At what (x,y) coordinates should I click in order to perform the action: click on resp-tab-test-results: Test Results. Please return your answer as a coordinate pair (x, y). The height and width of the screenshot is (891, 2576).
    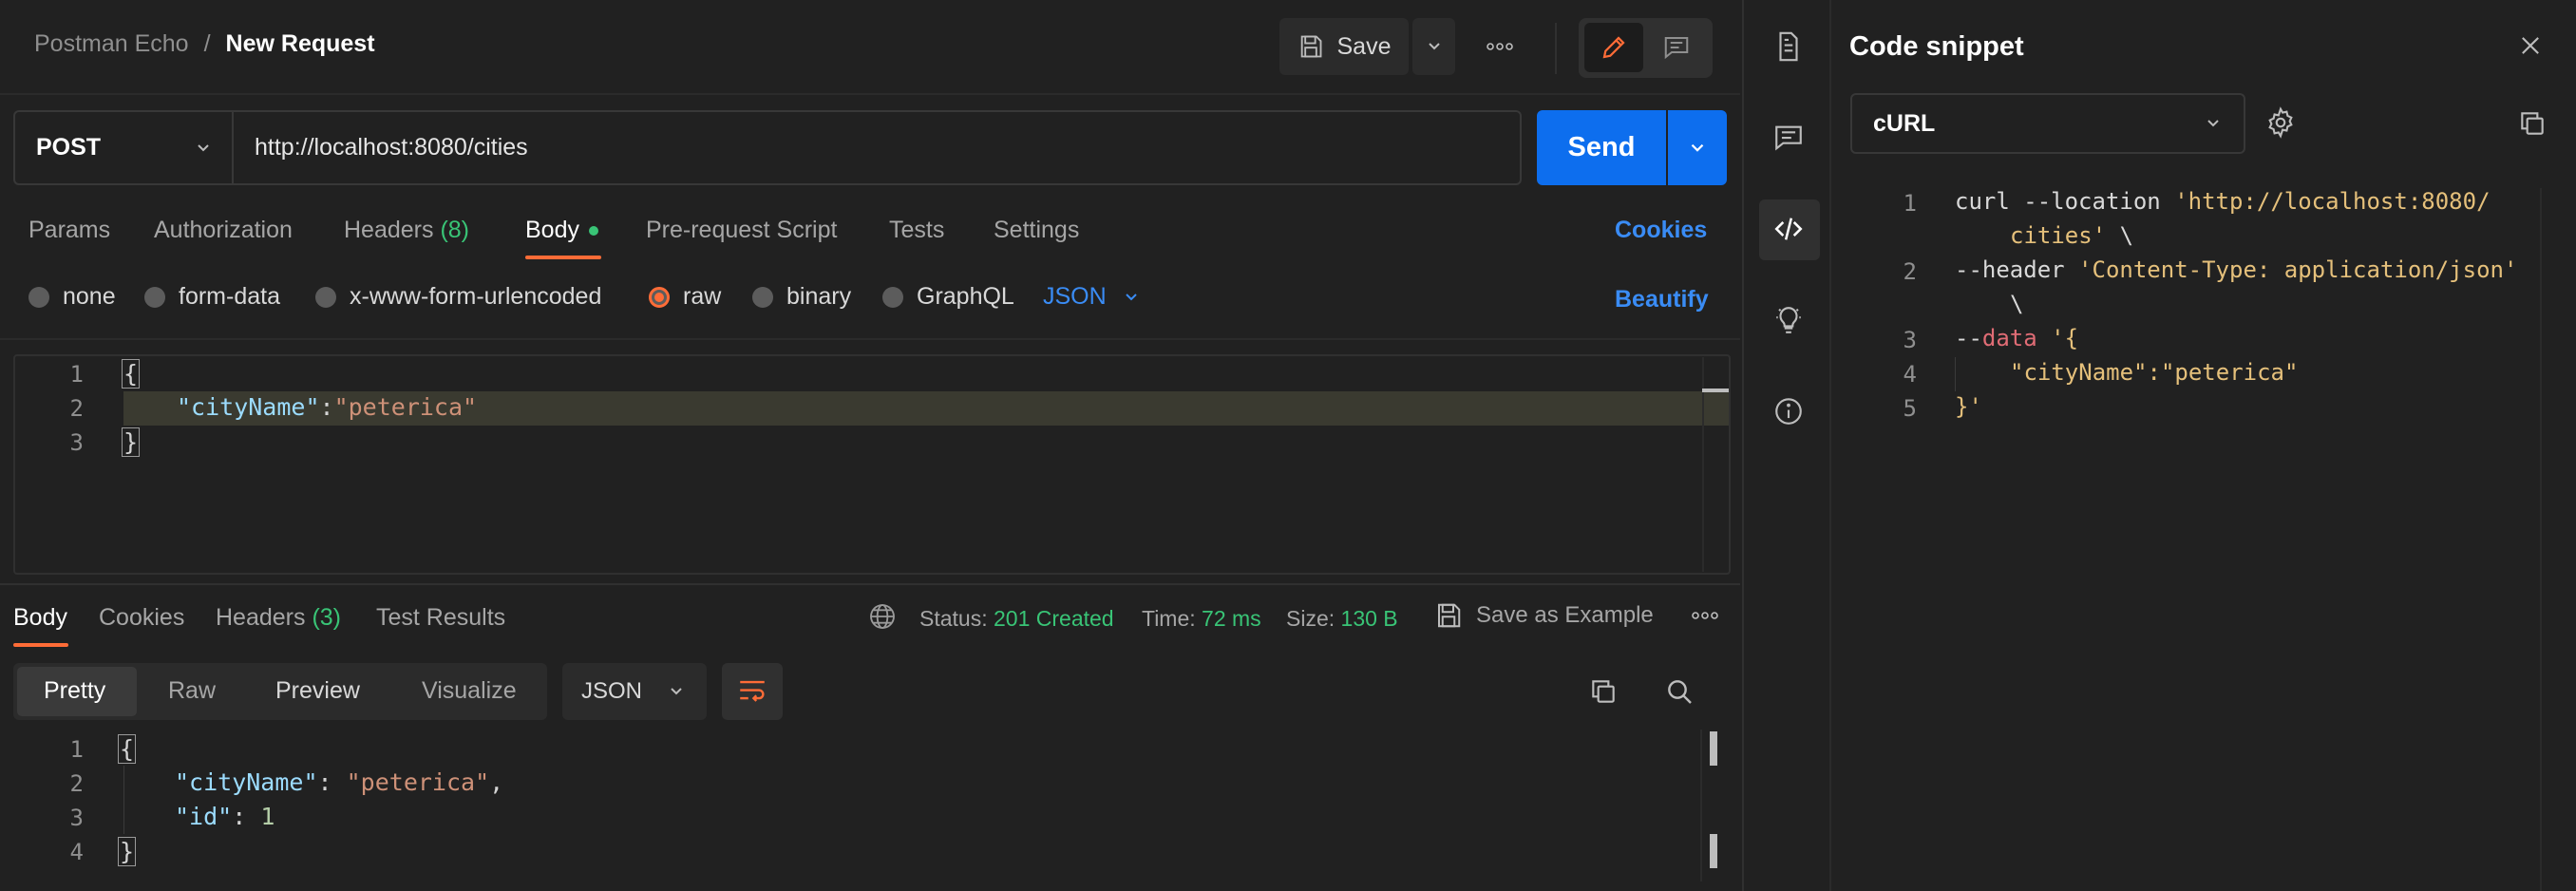
    Looking at the image, I should click on (440, 618).